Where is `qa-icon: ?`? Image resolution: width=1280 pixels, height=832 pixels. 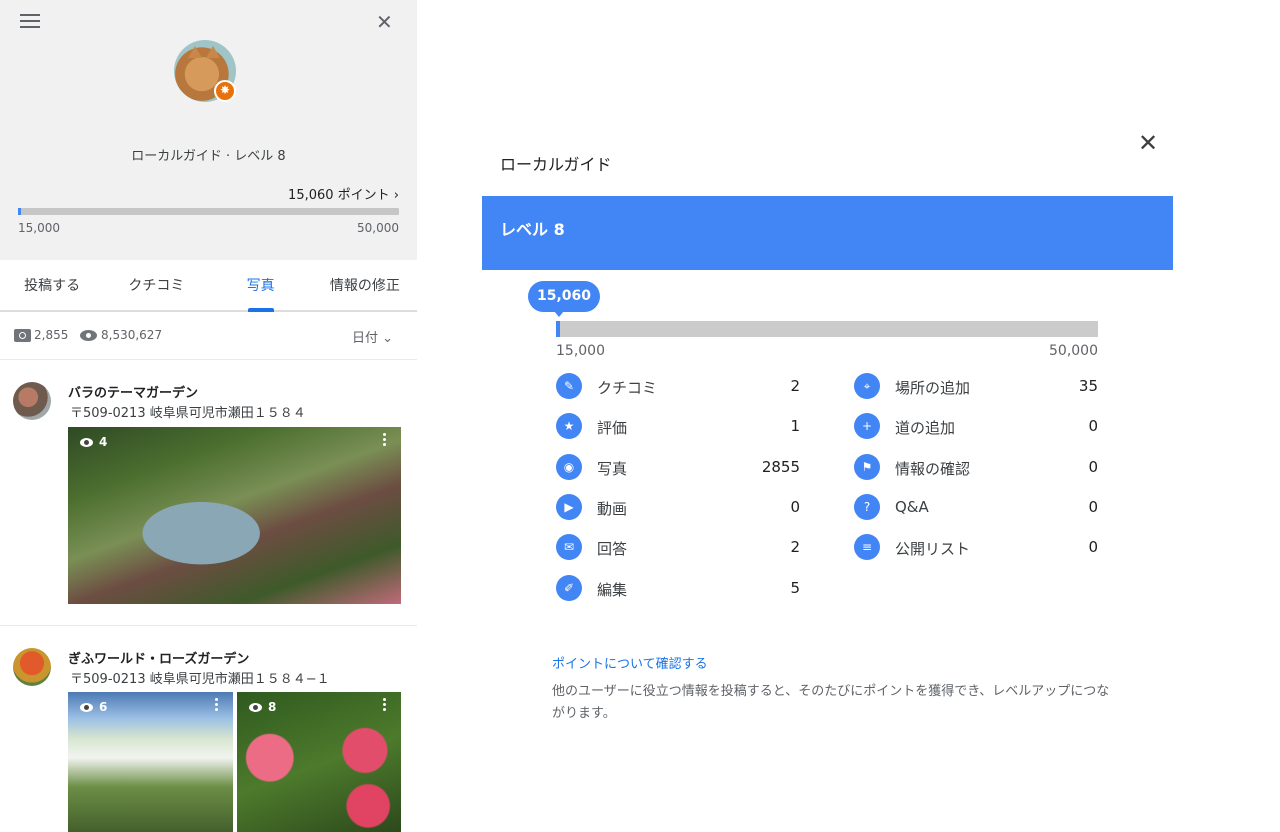 qa-icon: ? is located at coordinates (867, 506).